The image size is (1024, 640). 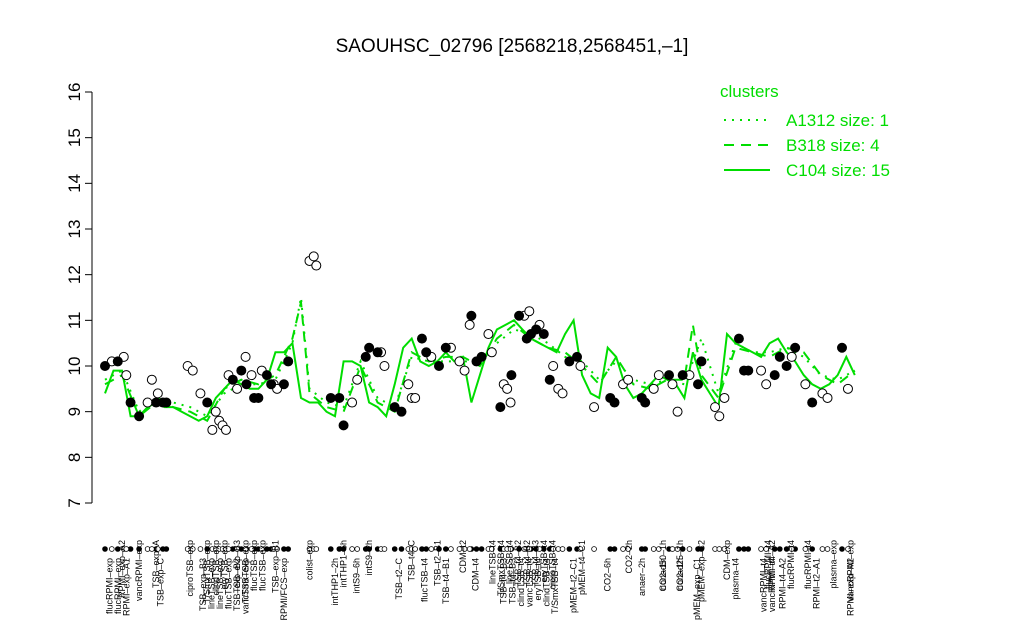 What do you see at coordinates (74, 411) in the screenshot?
I see `y-tick-label: 9` at bounding box center [74, 411].